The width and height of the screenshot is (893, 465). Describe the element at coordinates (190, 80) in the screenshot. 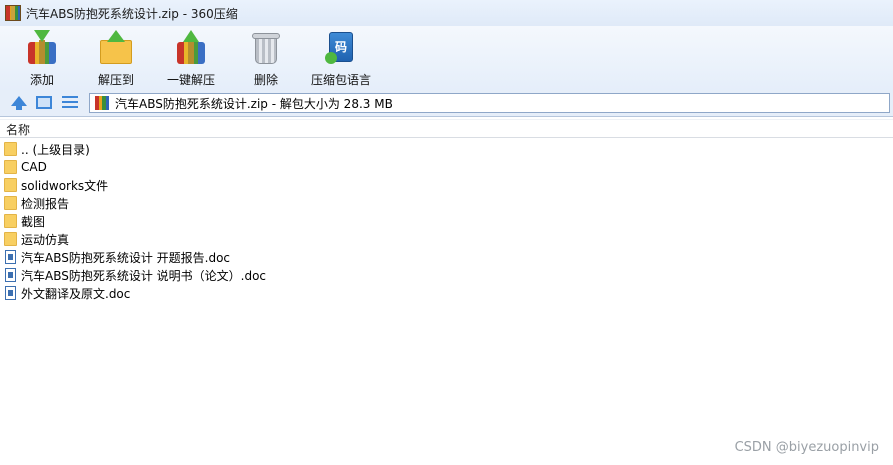

I see `one-click-extract-label: 一键解压` at that location.